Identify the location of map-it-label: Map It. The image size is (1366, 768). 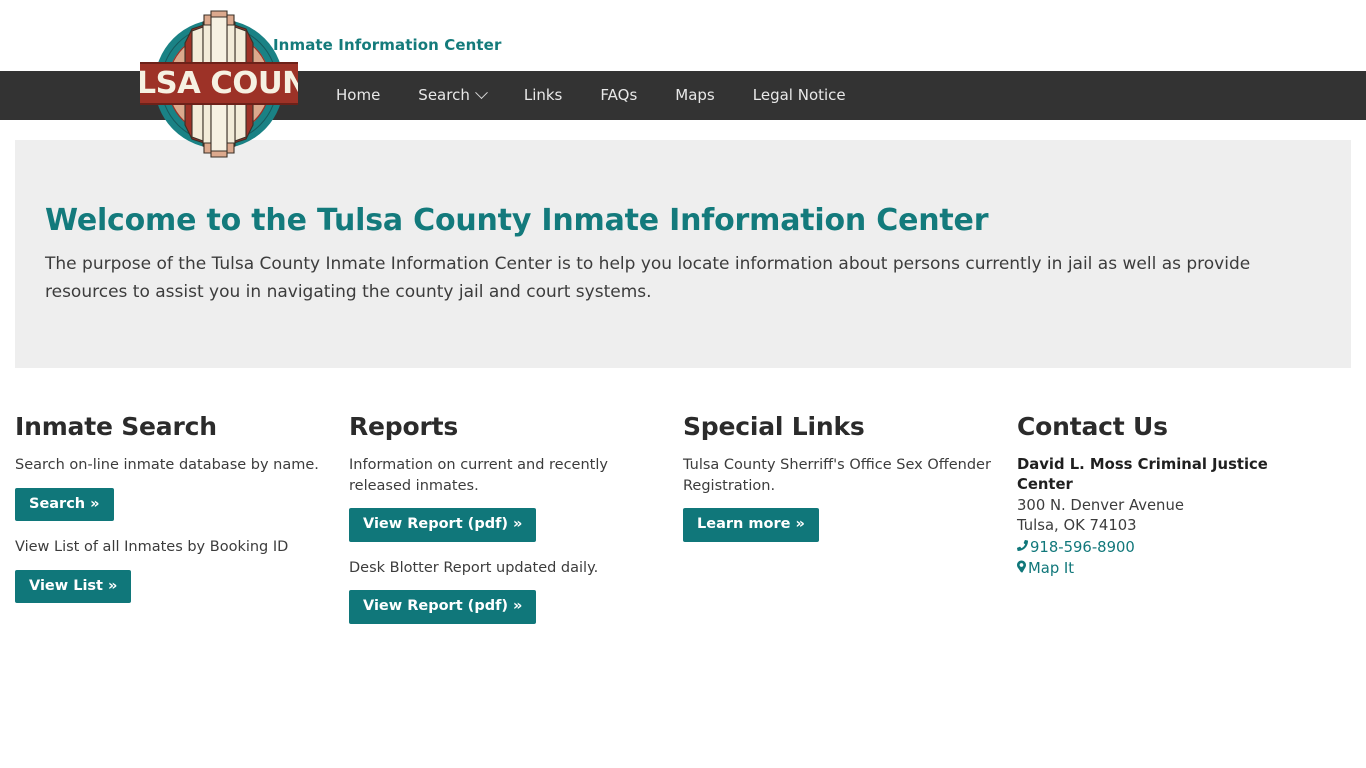
(1051, 569).